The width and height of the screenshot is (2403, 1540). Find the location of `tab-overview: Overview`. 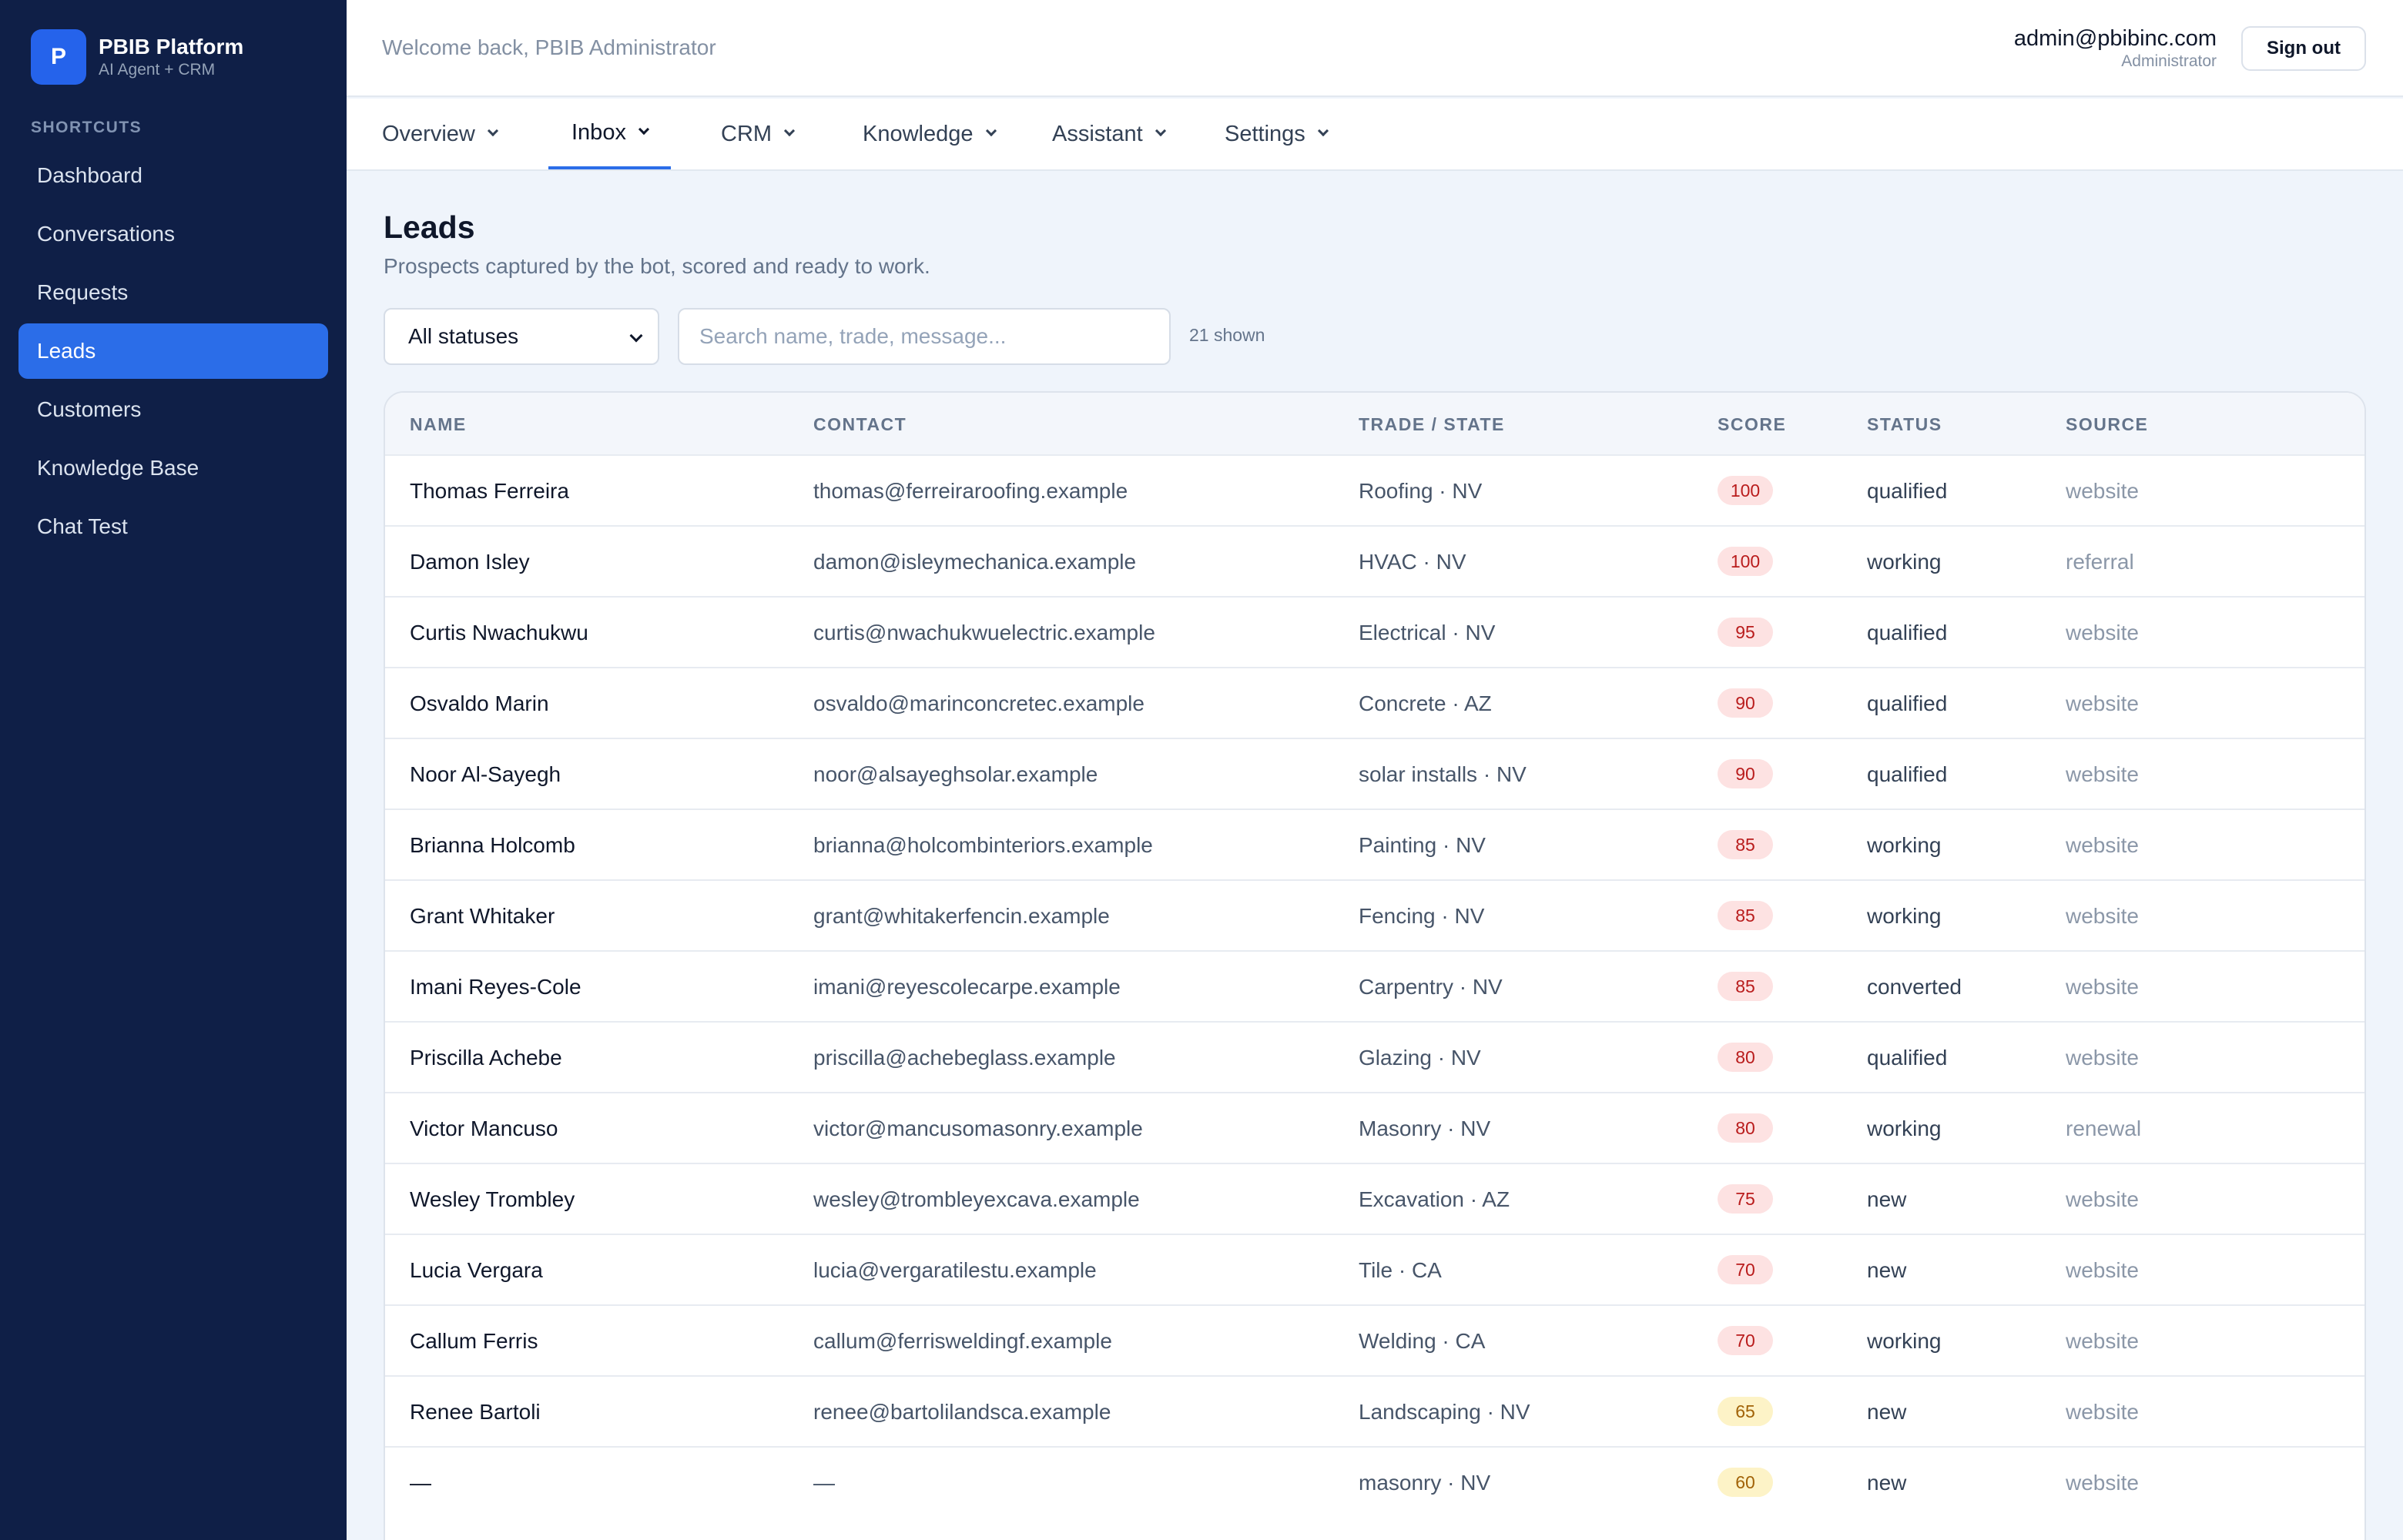

tab-overview: Overview is located at coordinates (440, 134).